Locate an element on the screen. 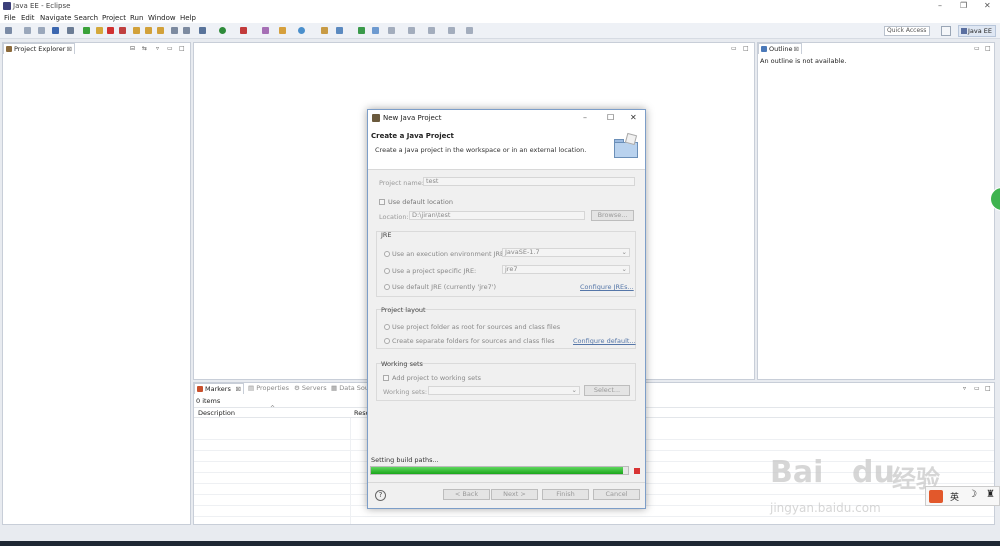 The height and width of the screenshot is (546, 1000). minimize-view-icon: ▭ is located at coordinates (170, 48).